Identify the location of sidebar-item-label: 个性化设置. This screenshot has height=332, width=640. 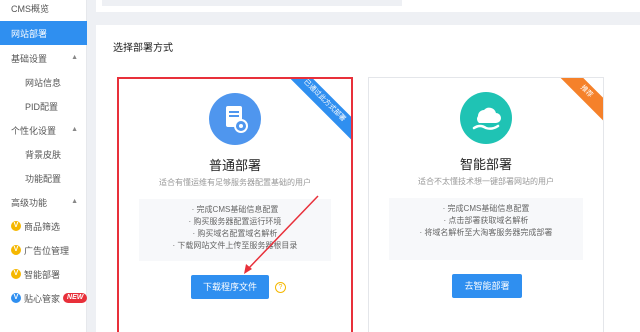
(34, 130).